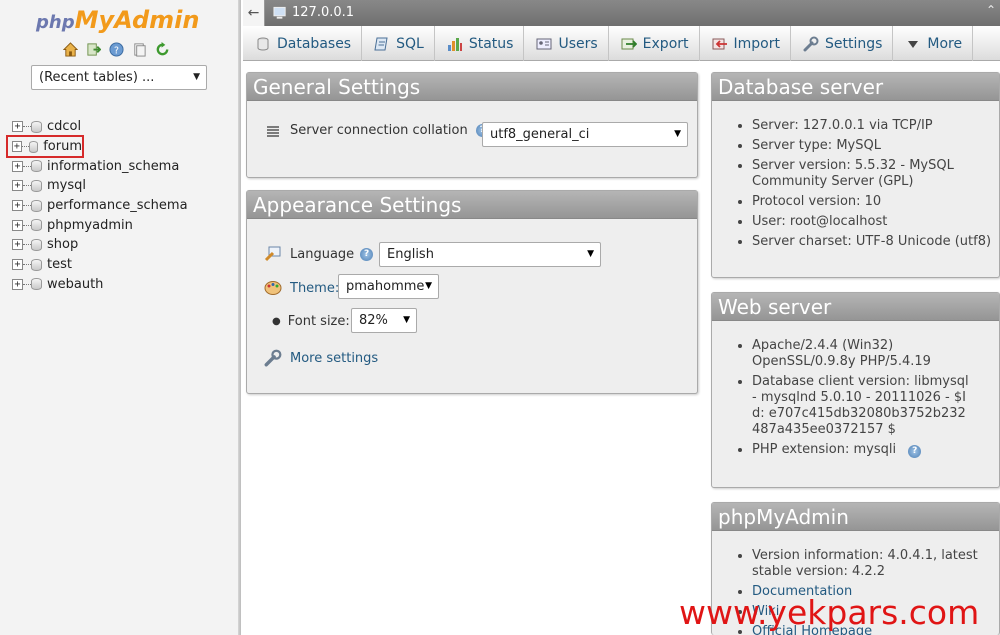  Describe the element at coordinates (544, 44) in the screenshot. I see `users-icon` at that location.